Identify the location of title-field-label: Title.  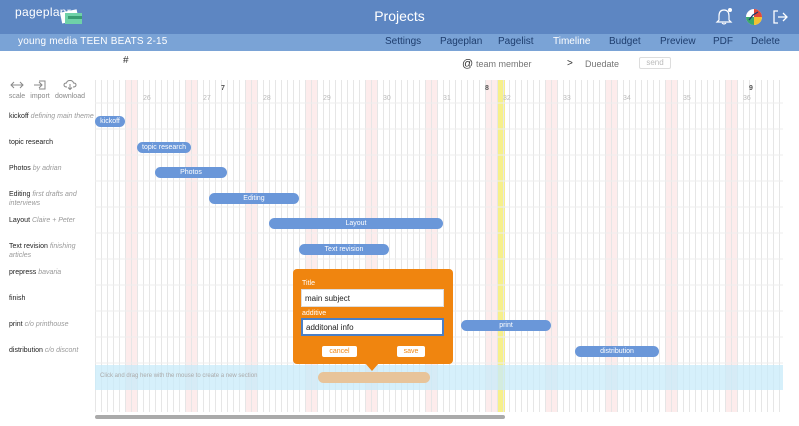
(308, 283).